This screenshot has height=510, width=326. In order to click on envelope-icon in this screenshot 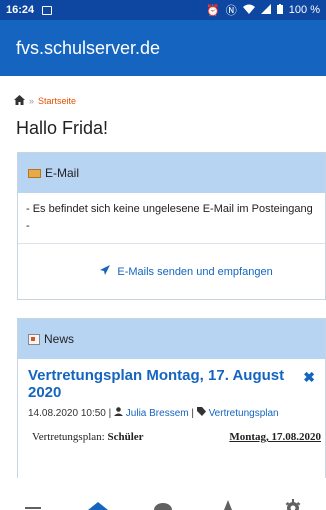, I will do `click(34, 173)`.